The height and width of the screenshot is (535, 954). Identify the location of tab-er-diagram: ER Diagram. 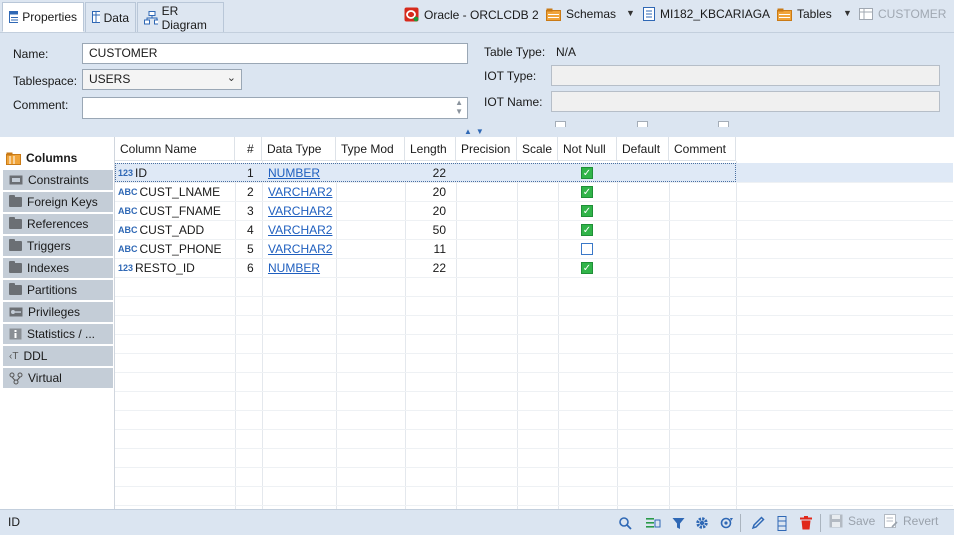
(180, 17).